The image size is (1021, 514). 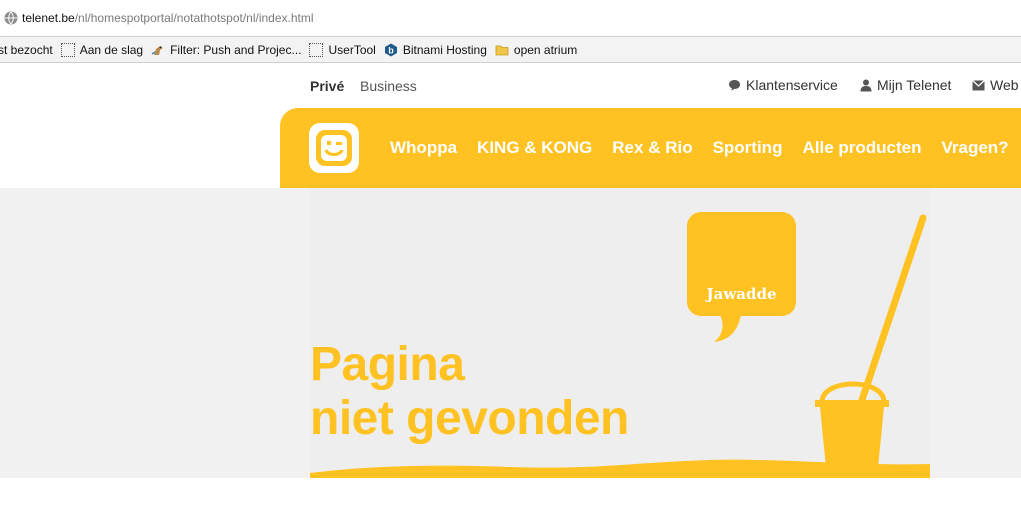 I want to click on chat-bubble-icon, so click(x=734, y=85).